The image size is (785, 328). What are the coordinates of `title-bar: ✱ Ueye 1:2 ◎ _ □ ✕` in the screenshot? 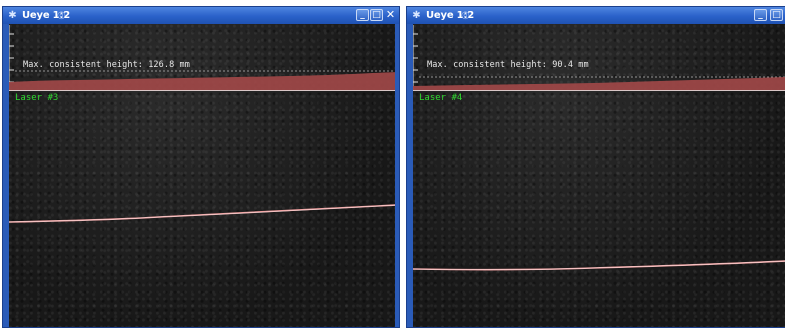 It's located at (201, 15).